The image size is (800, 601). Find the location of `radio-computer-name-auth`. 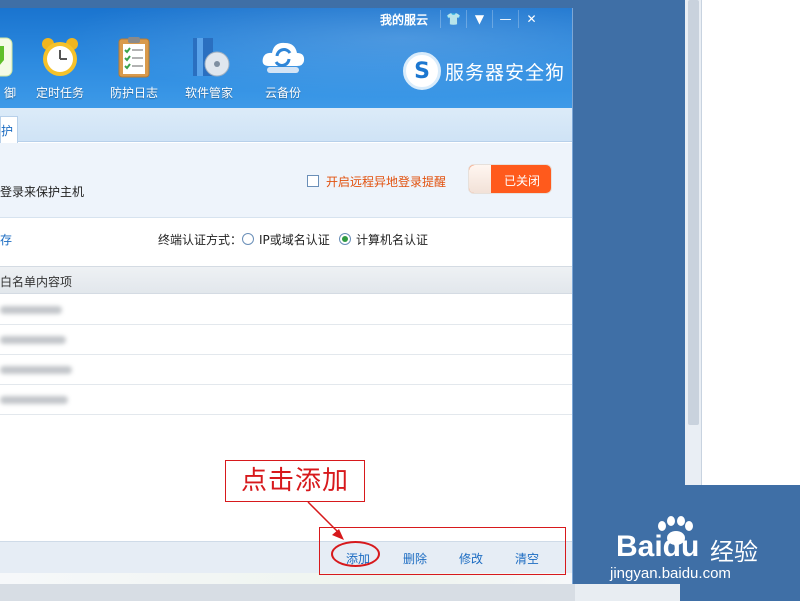

radio-computer-name-auth is located at coordinates (345, 239).